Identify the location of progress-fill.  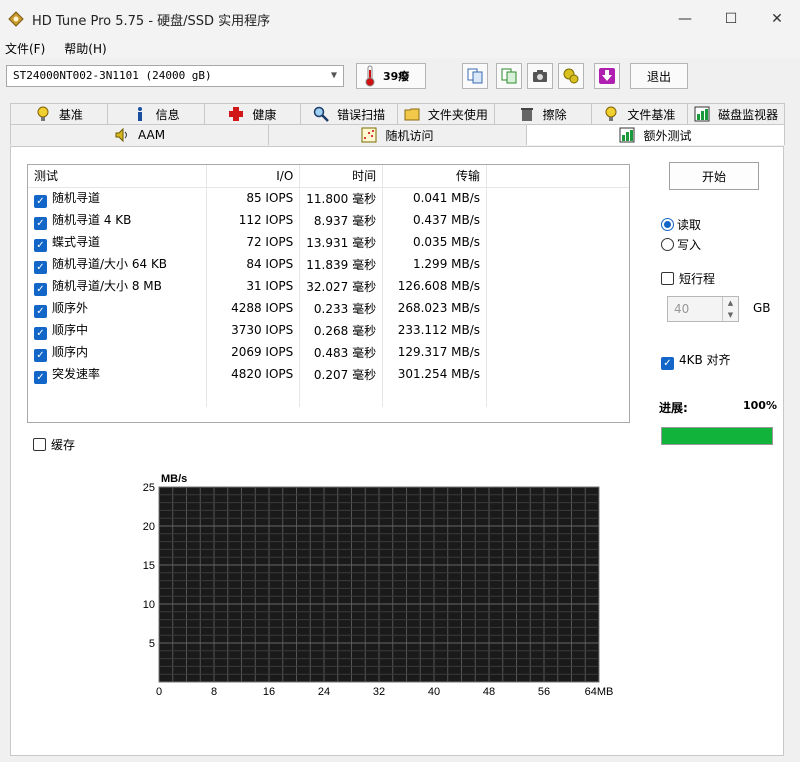
(717, 436).